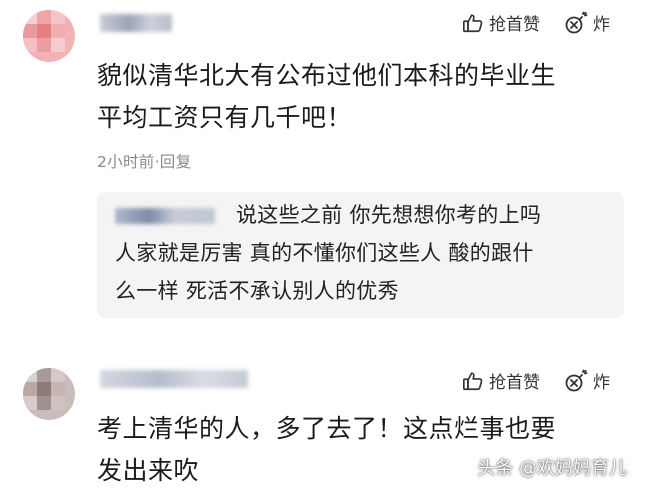 This screenshot has height=500, width=647. Describe the element at coordinates (324, 253) in the screenshot. I see `reply-text-line: 人家就是厉害 真的不懂你们这些人 酸的跟什` at that location.